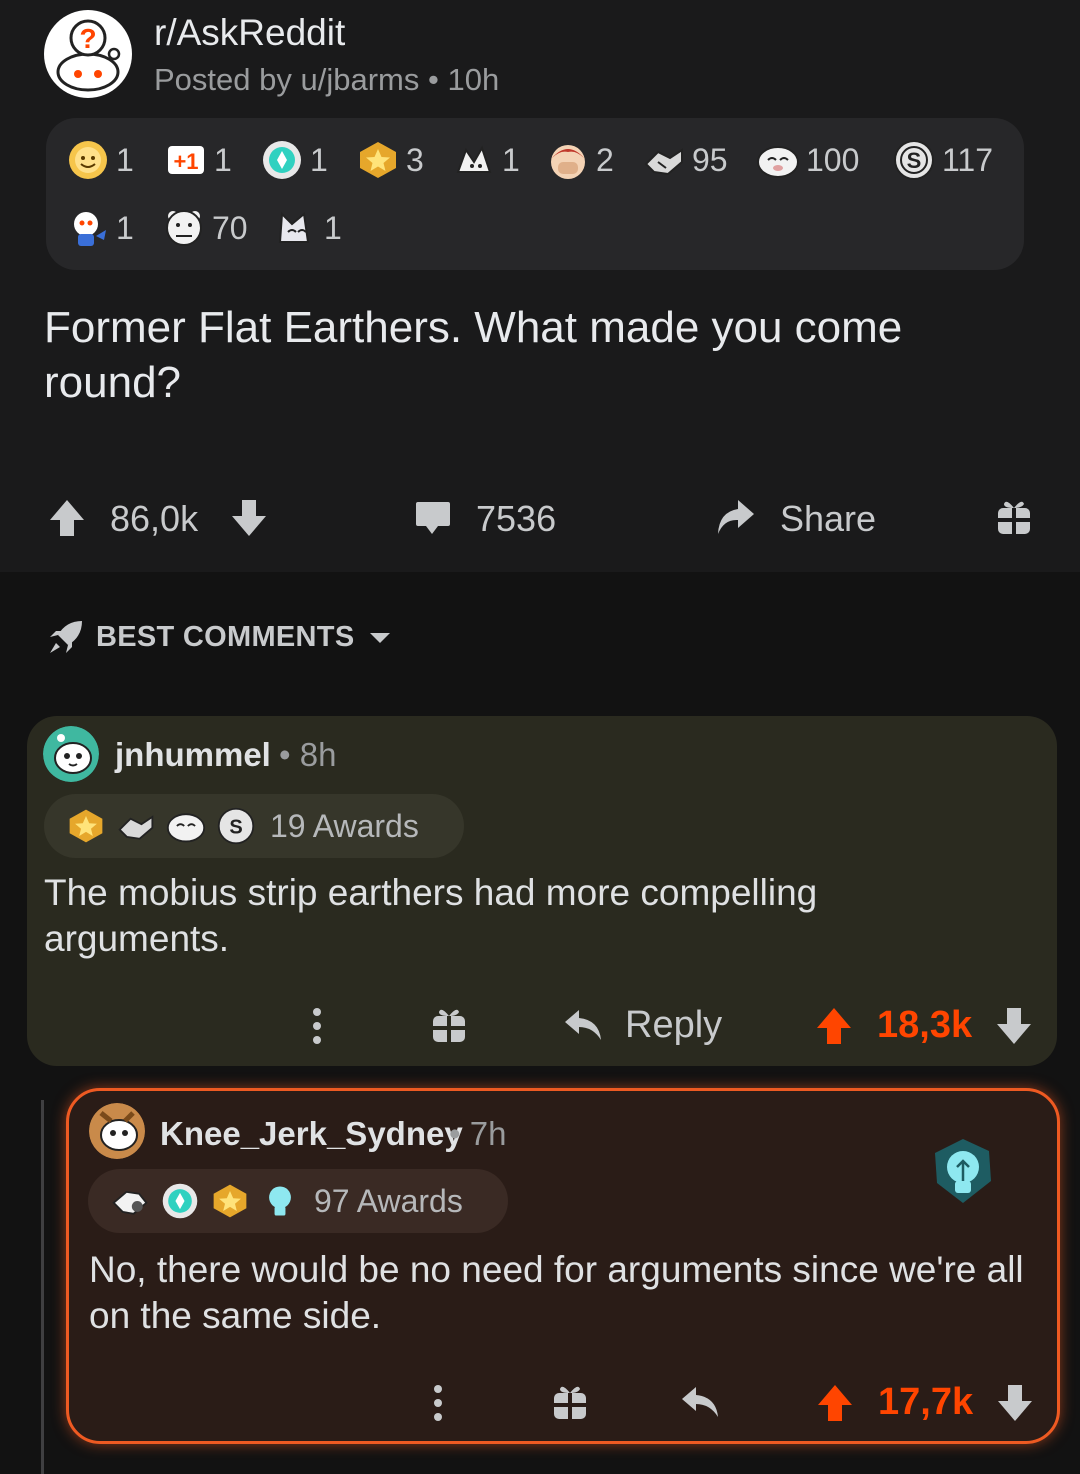 This screenshot has height=1474, width=1080. I want to click on comment-username: jnhummel, so click(193, 755).